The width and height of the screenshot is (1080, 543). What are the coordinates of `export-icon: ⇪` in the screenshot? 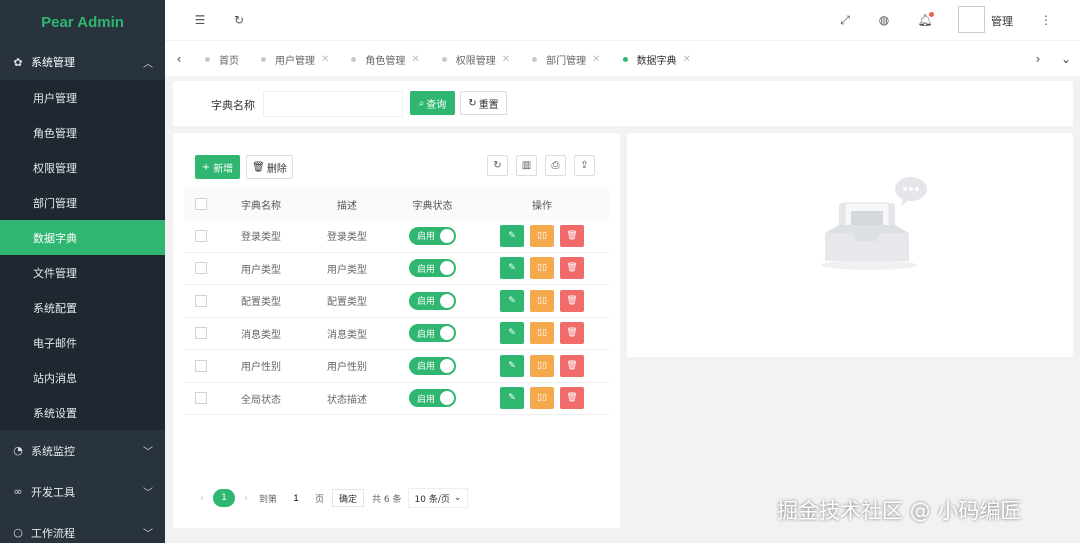 It's located at (584, 165).